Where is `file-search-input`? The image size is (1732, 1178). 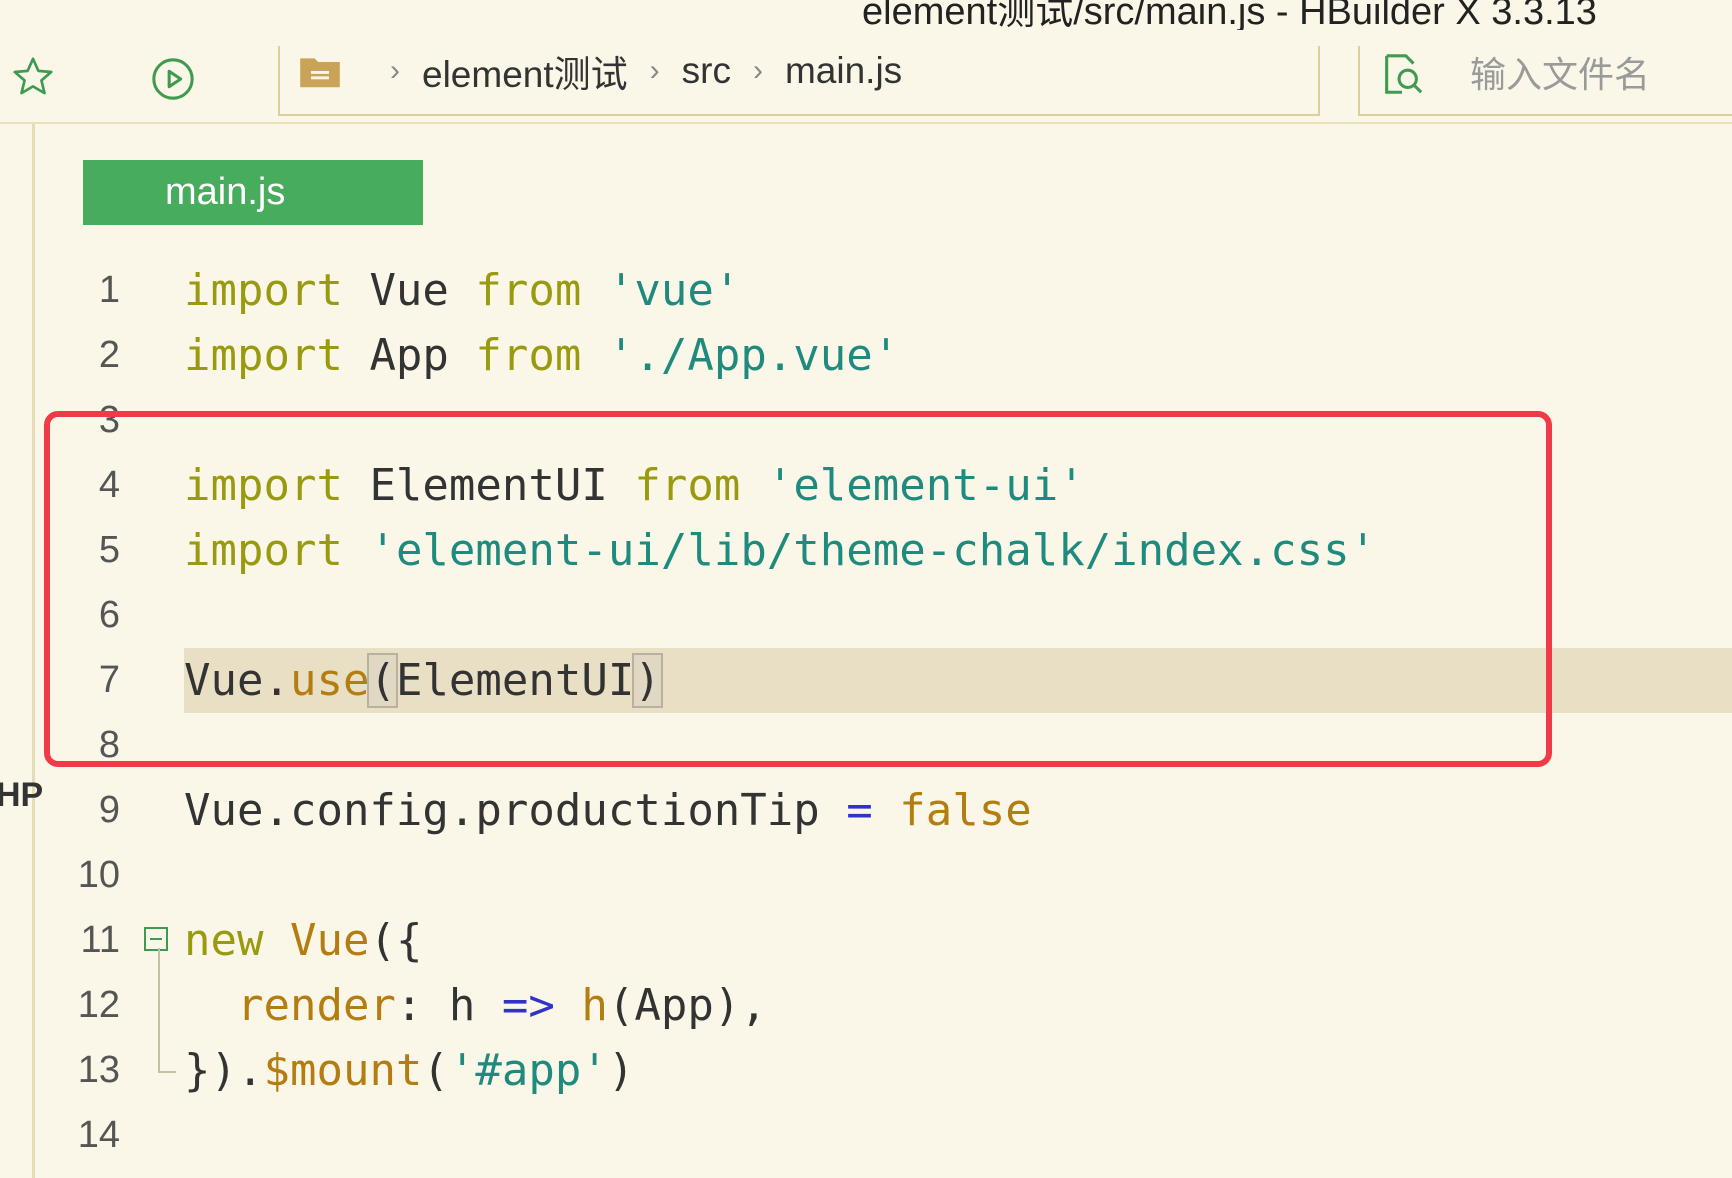 file-search-input is located at coordinates (1600, 75).